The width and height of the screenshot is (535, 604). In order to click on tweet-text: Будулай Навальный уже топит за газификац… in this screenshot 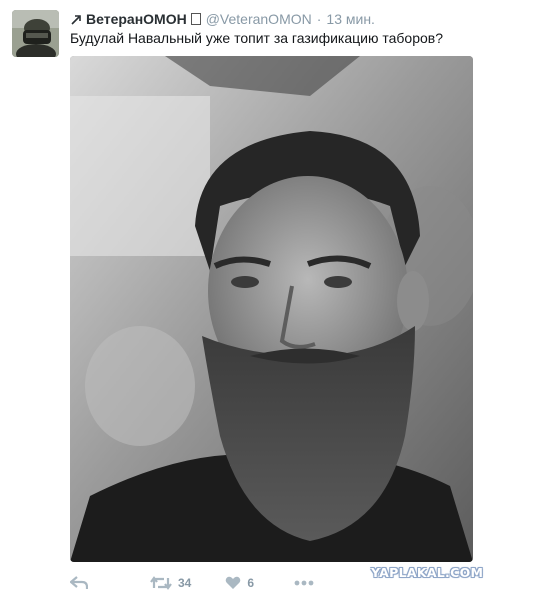, I will do `click(257, 38)`.